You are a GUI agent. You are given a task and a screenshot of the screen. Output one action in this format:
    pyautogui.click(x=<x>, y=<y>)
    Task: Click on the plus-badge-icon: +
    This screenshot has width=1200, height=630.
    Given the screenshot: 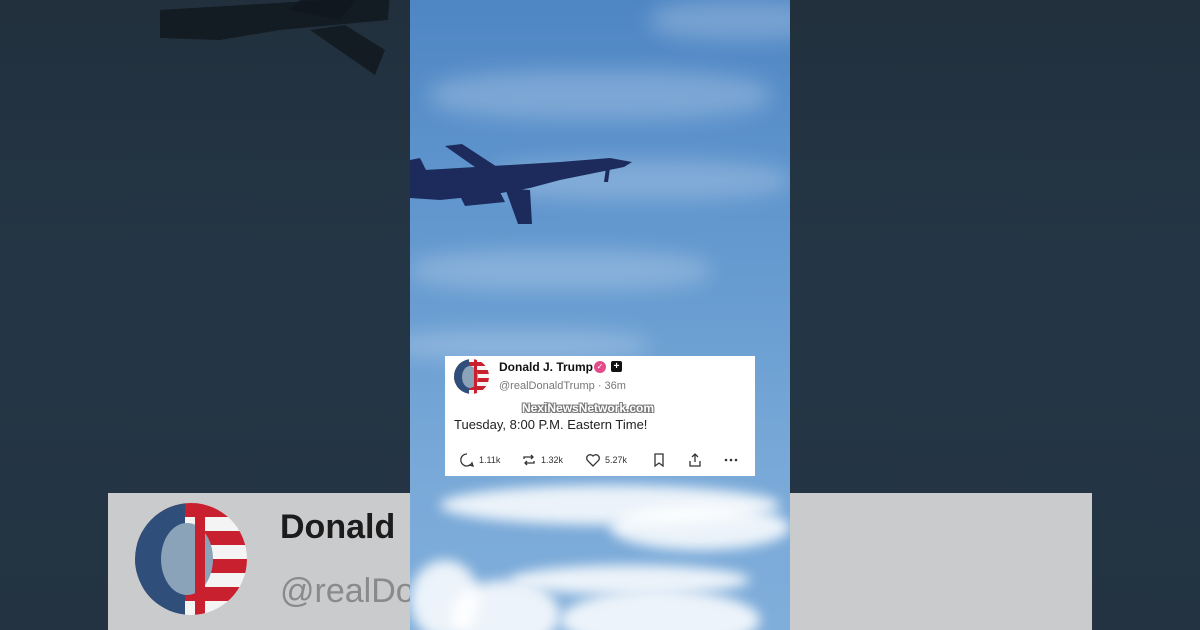 What is the action you would take?
    pyautogui.click(x=616, y=366)
    